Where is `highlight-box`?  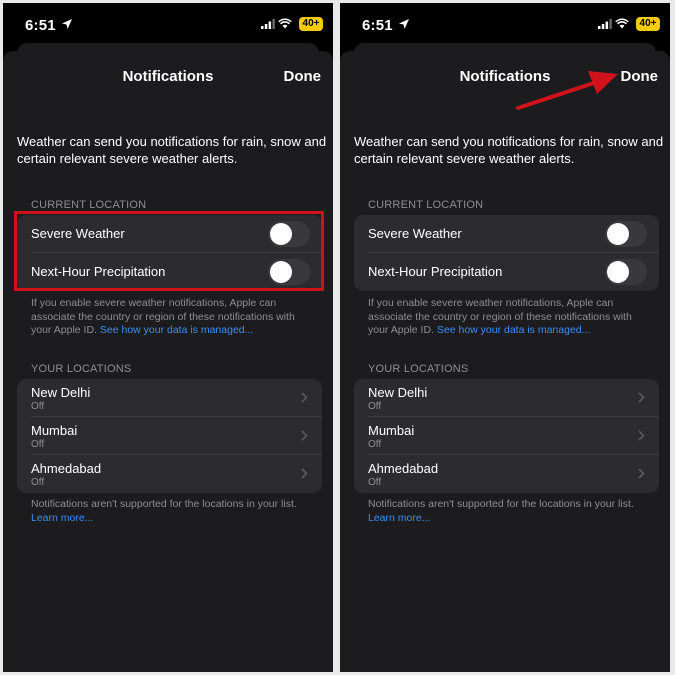
highlight-box is located at coordinates (169, 251).